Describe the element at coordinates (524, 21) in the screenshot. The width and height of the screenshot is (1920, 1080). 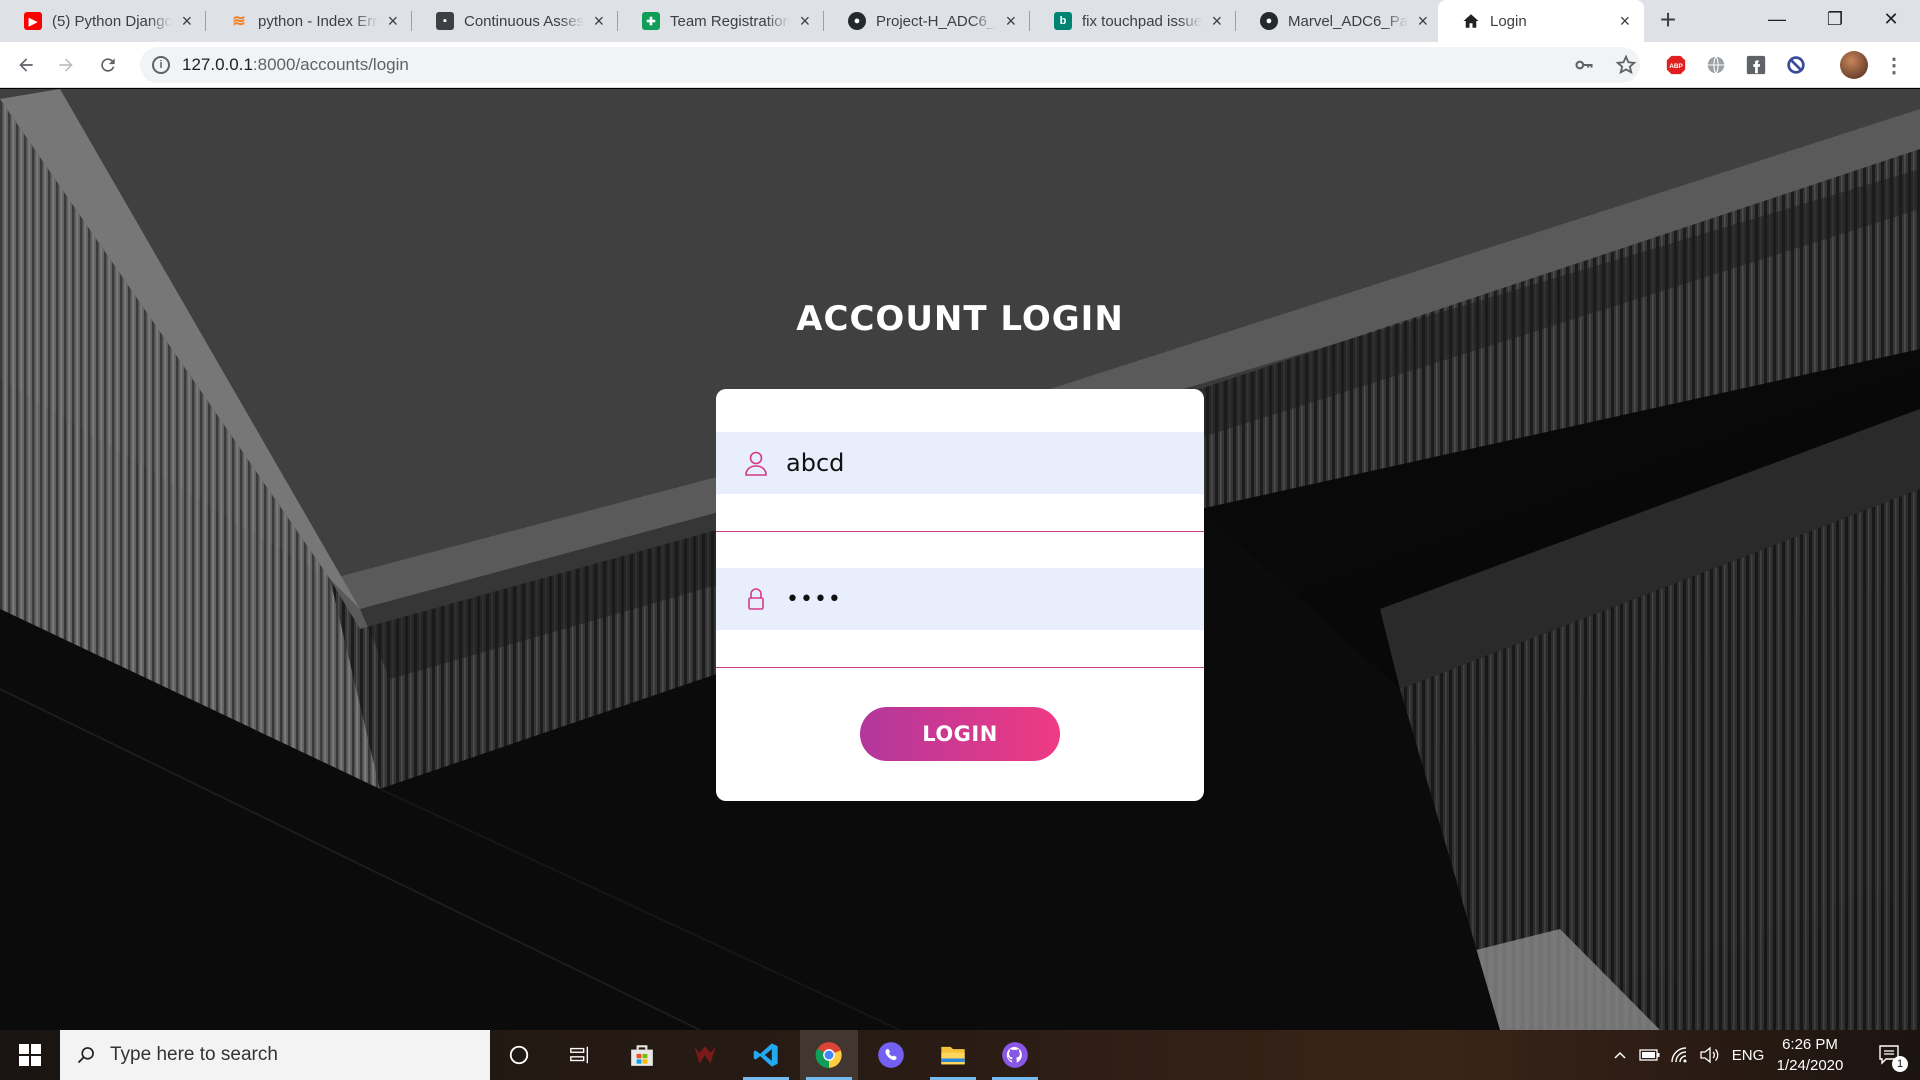
I see `tab-title: Continuous Assess` at that location.